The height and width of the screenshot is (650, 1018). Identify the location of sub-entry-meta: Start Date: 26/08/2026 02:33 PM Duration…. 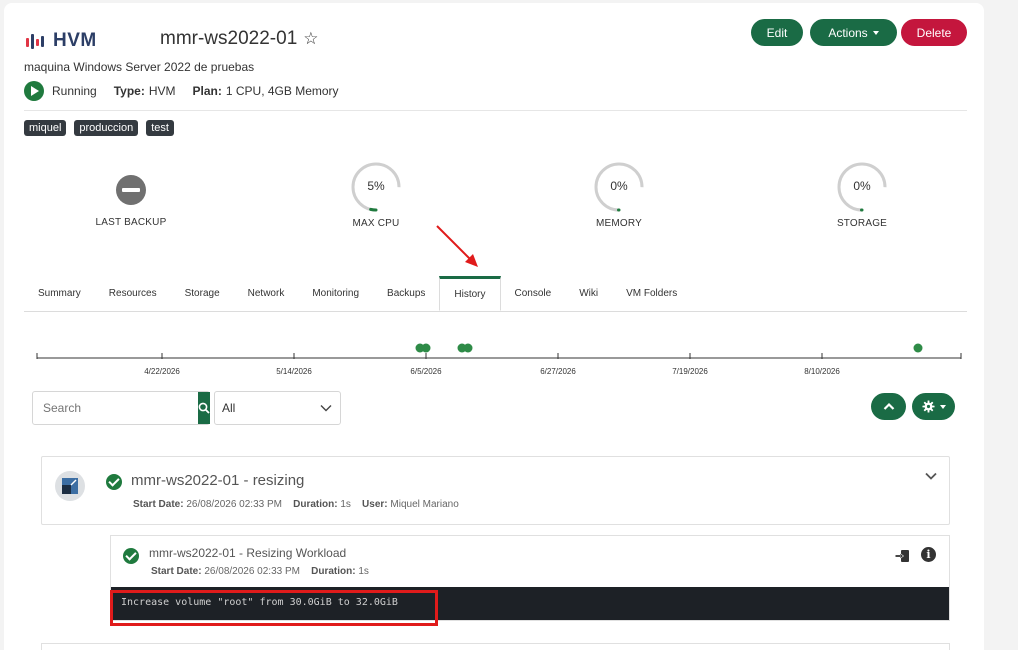
(260, 571).